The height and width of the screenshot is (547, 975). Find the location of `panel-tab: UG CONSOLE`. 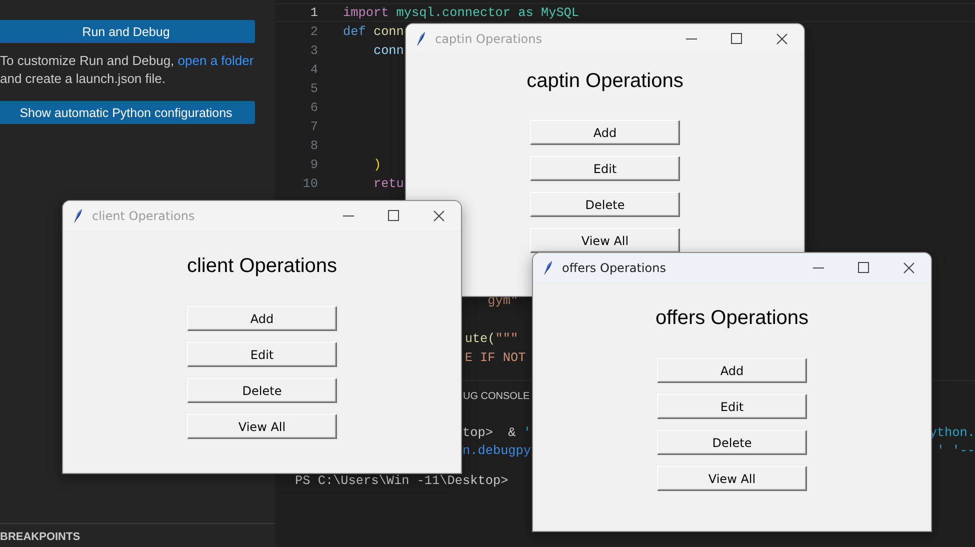

panel-tab: UG CONSOLE is located at coordinates (496, 396).